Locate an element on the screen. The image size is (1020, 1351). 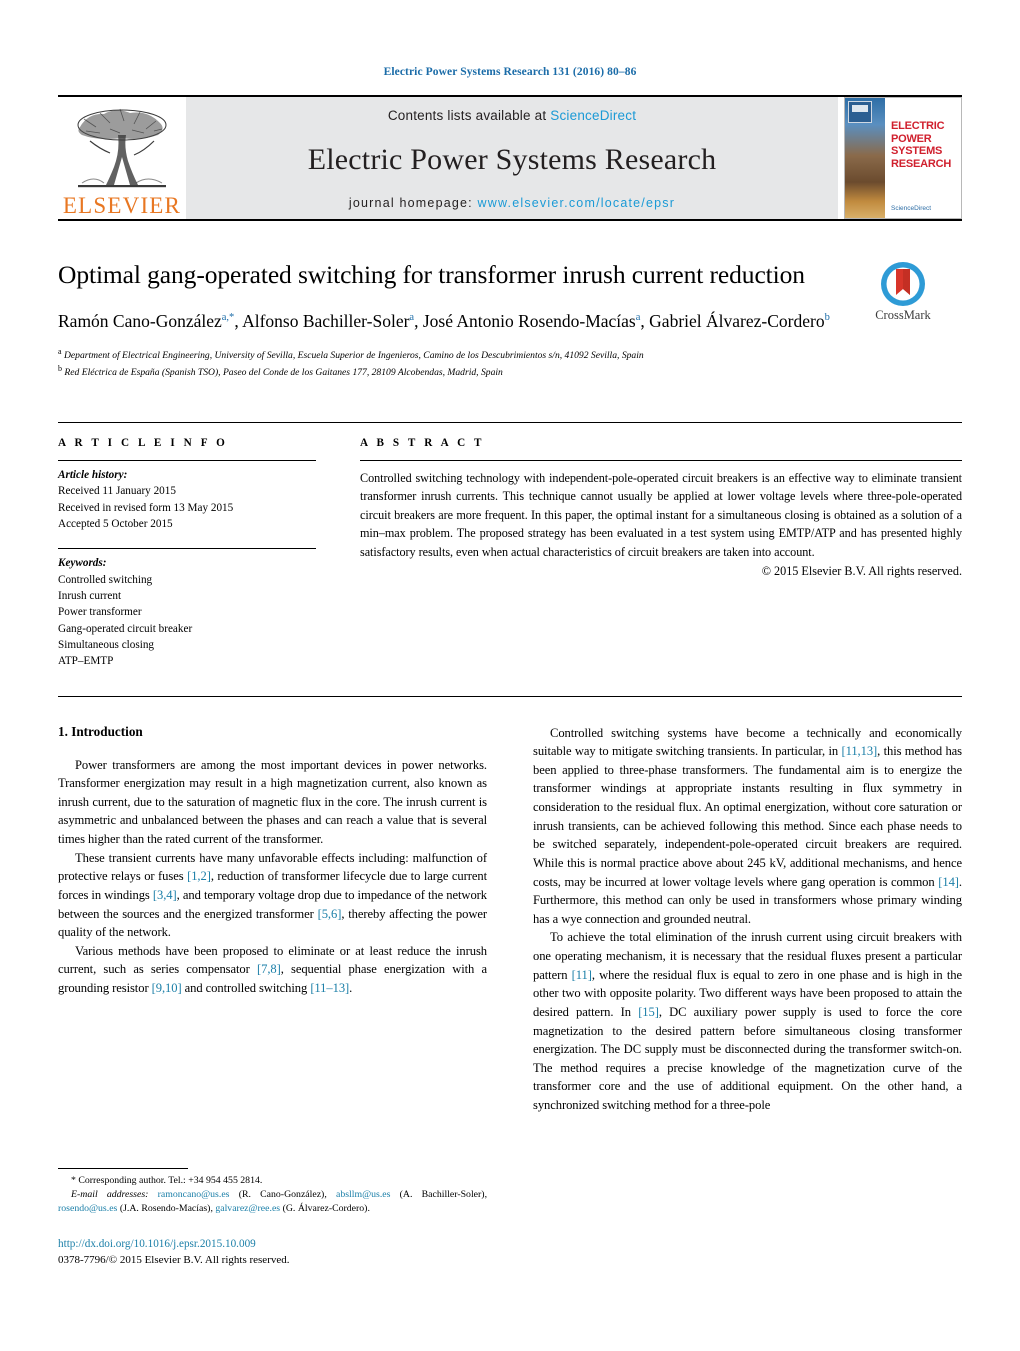
keyword-item: Inrush current is located at coordinates (90, 595).